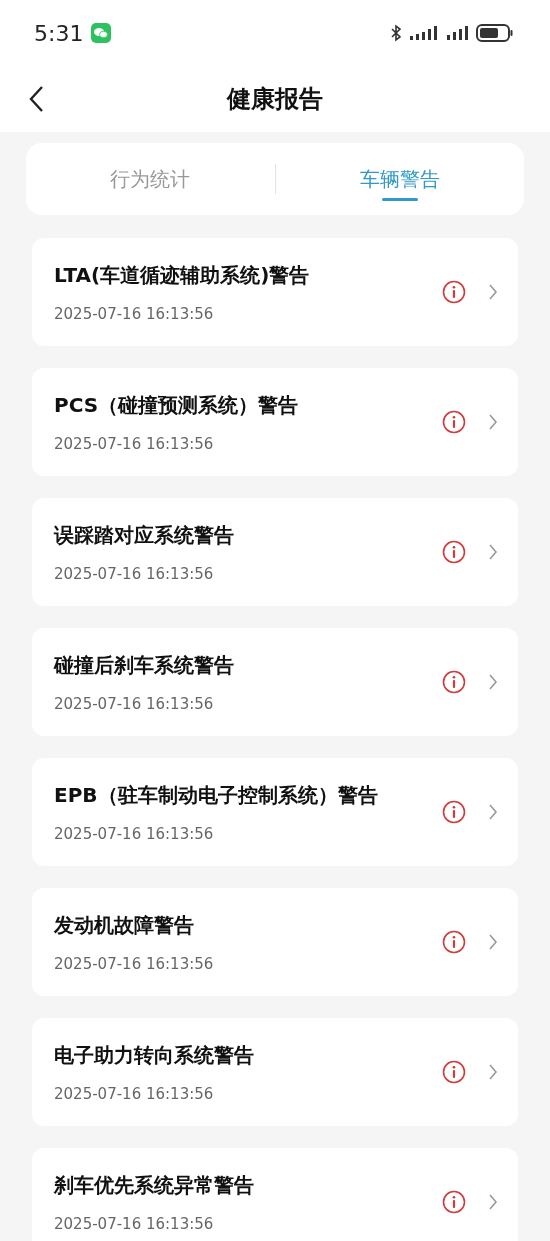  I want to click on warning-title: EPB（驻车制动电子控制系统）警告, so click(216, 795).